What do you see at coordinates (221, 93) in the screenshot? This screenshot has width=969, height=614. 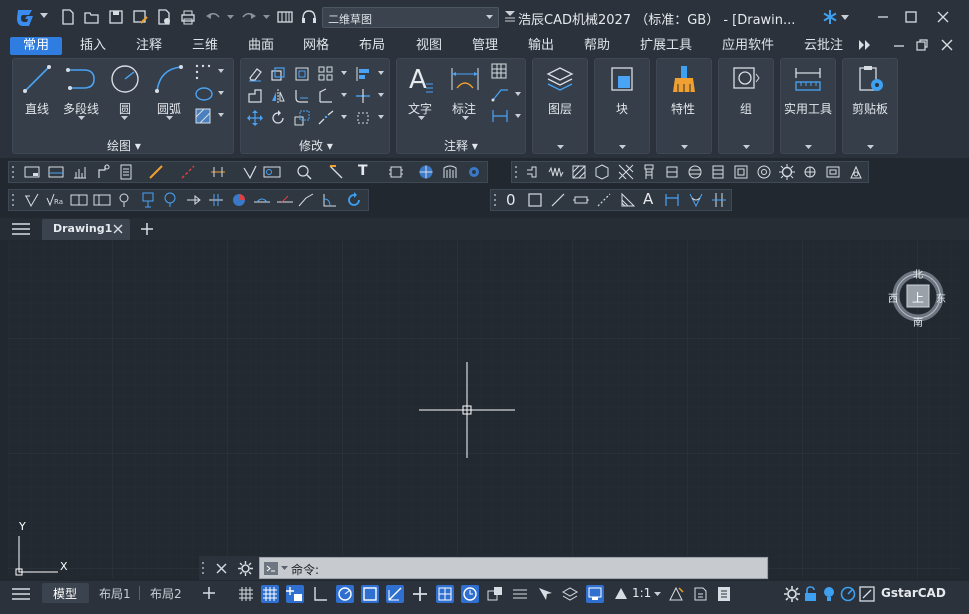 I see `ellipse-dropdown-icon` at bounding box center [221, 93].